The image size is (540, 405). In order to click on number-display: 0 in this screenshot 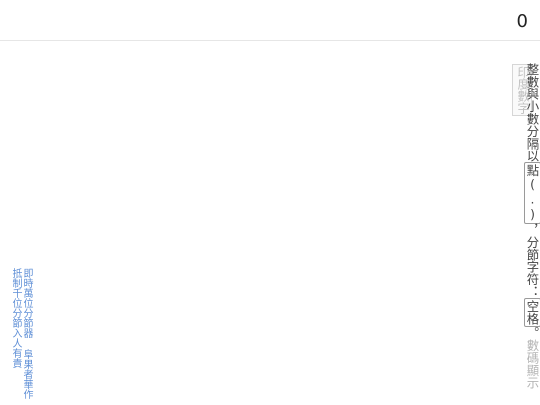, I will do `click(522, 21)`.